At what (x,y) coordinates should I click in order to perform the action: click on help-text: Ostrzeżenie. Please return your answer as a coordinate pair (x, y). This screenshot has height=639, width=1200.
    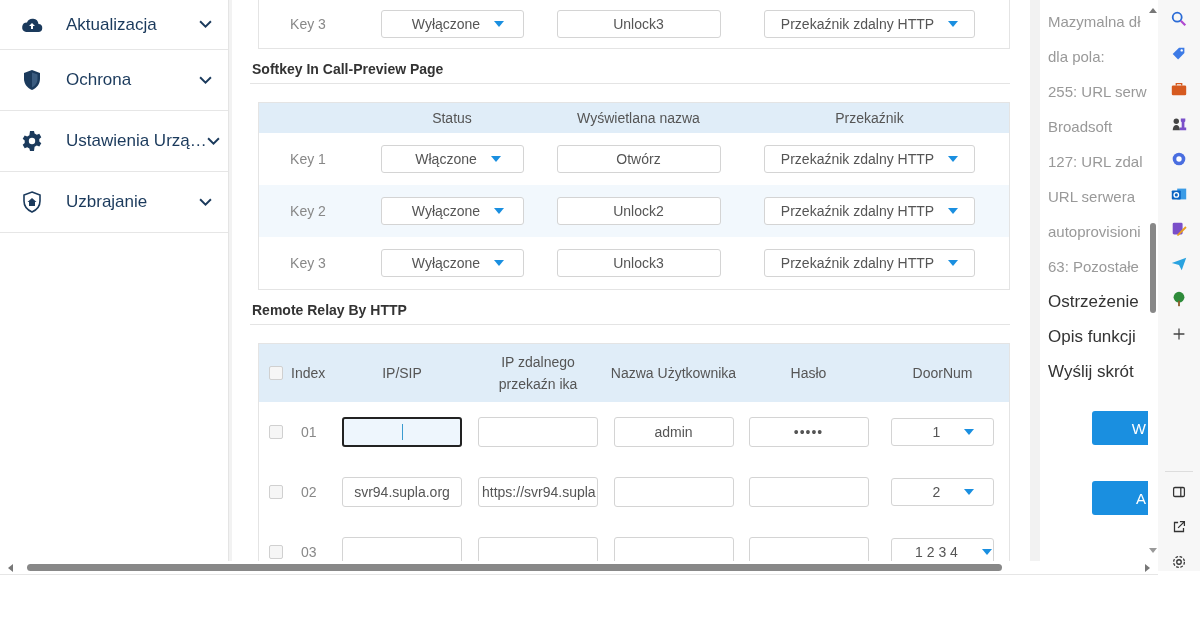
    Looking at the image, I should click on (1094, 302).